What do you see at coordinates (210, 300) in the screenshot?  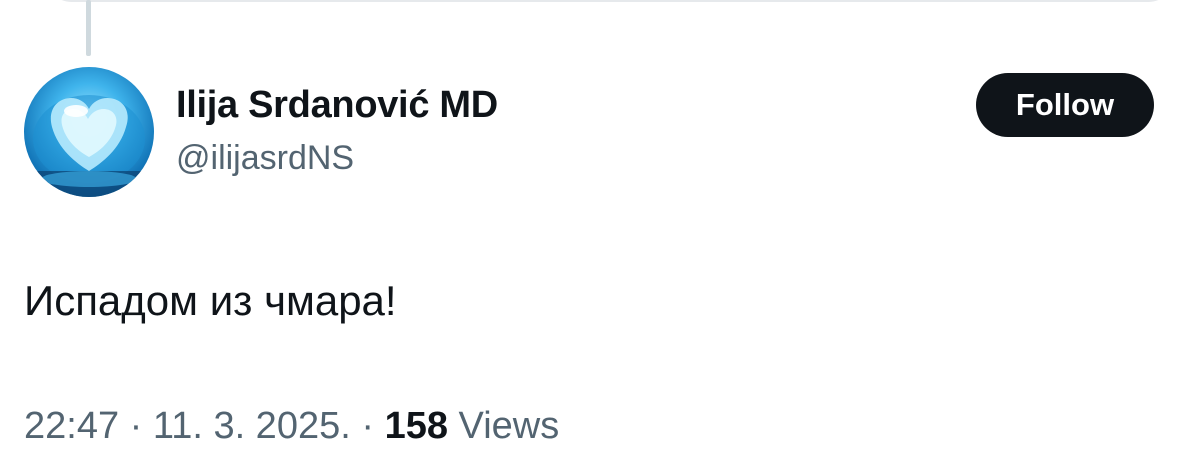 I see `tweet-text: Испадом из чмара!` at bounding box center [210, 300].